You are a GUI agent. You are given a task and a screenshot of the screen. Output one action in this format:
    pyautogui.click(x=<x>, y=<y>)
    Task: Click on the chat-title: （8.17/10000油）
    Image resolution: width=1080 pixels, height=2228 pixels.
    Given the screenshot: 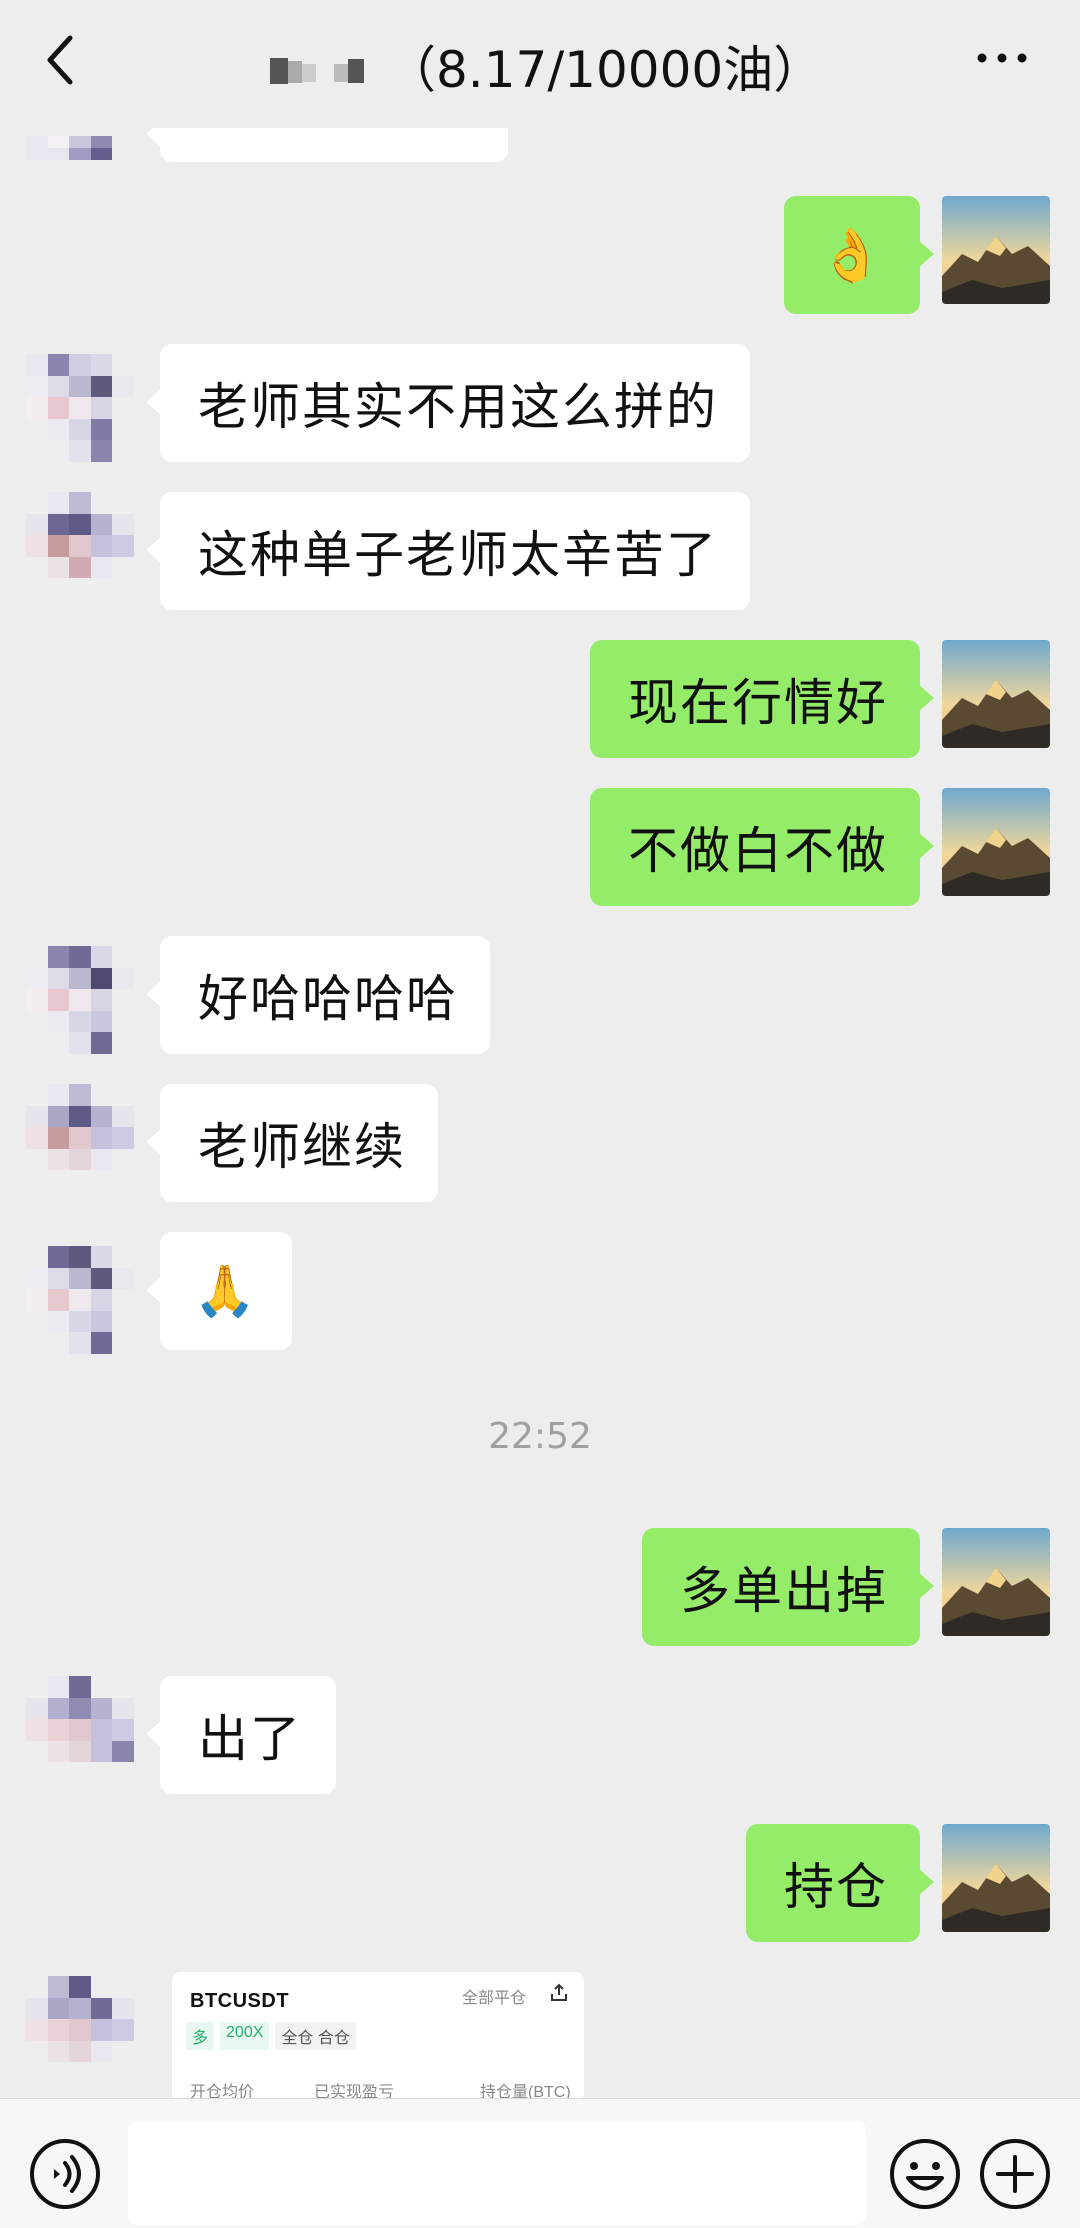 What is the action you would take?
    pyautogui.click(x=546, y=66)
    